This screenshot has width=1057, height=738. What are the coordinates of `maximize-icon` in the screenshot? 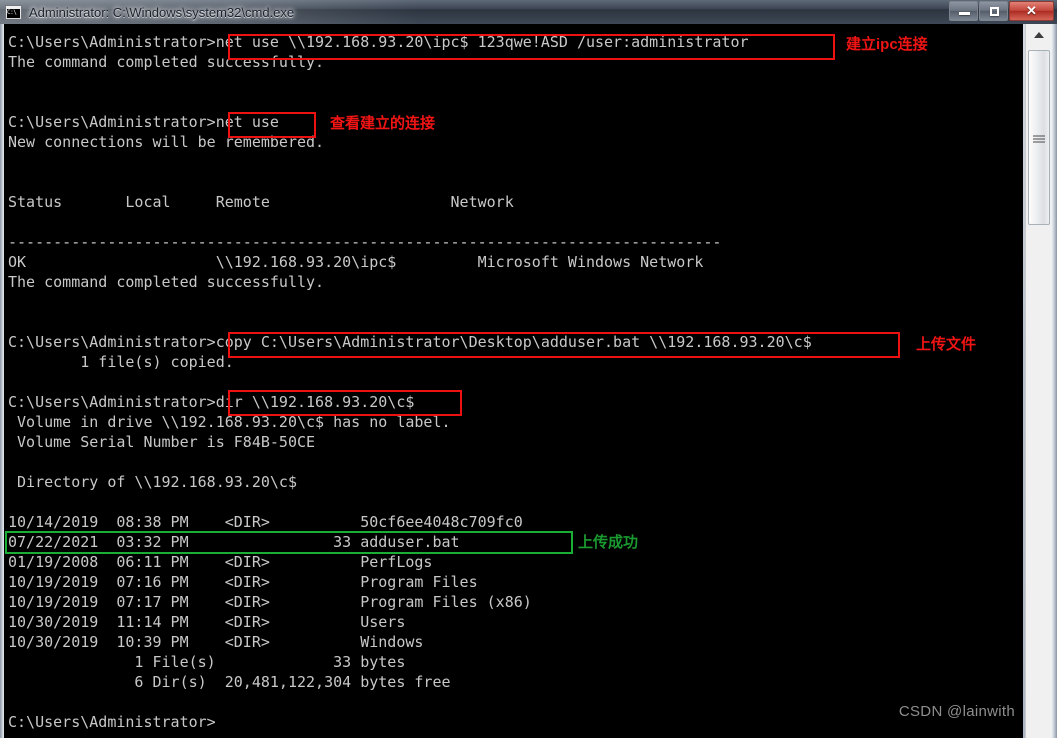 It's located at (994, 11).